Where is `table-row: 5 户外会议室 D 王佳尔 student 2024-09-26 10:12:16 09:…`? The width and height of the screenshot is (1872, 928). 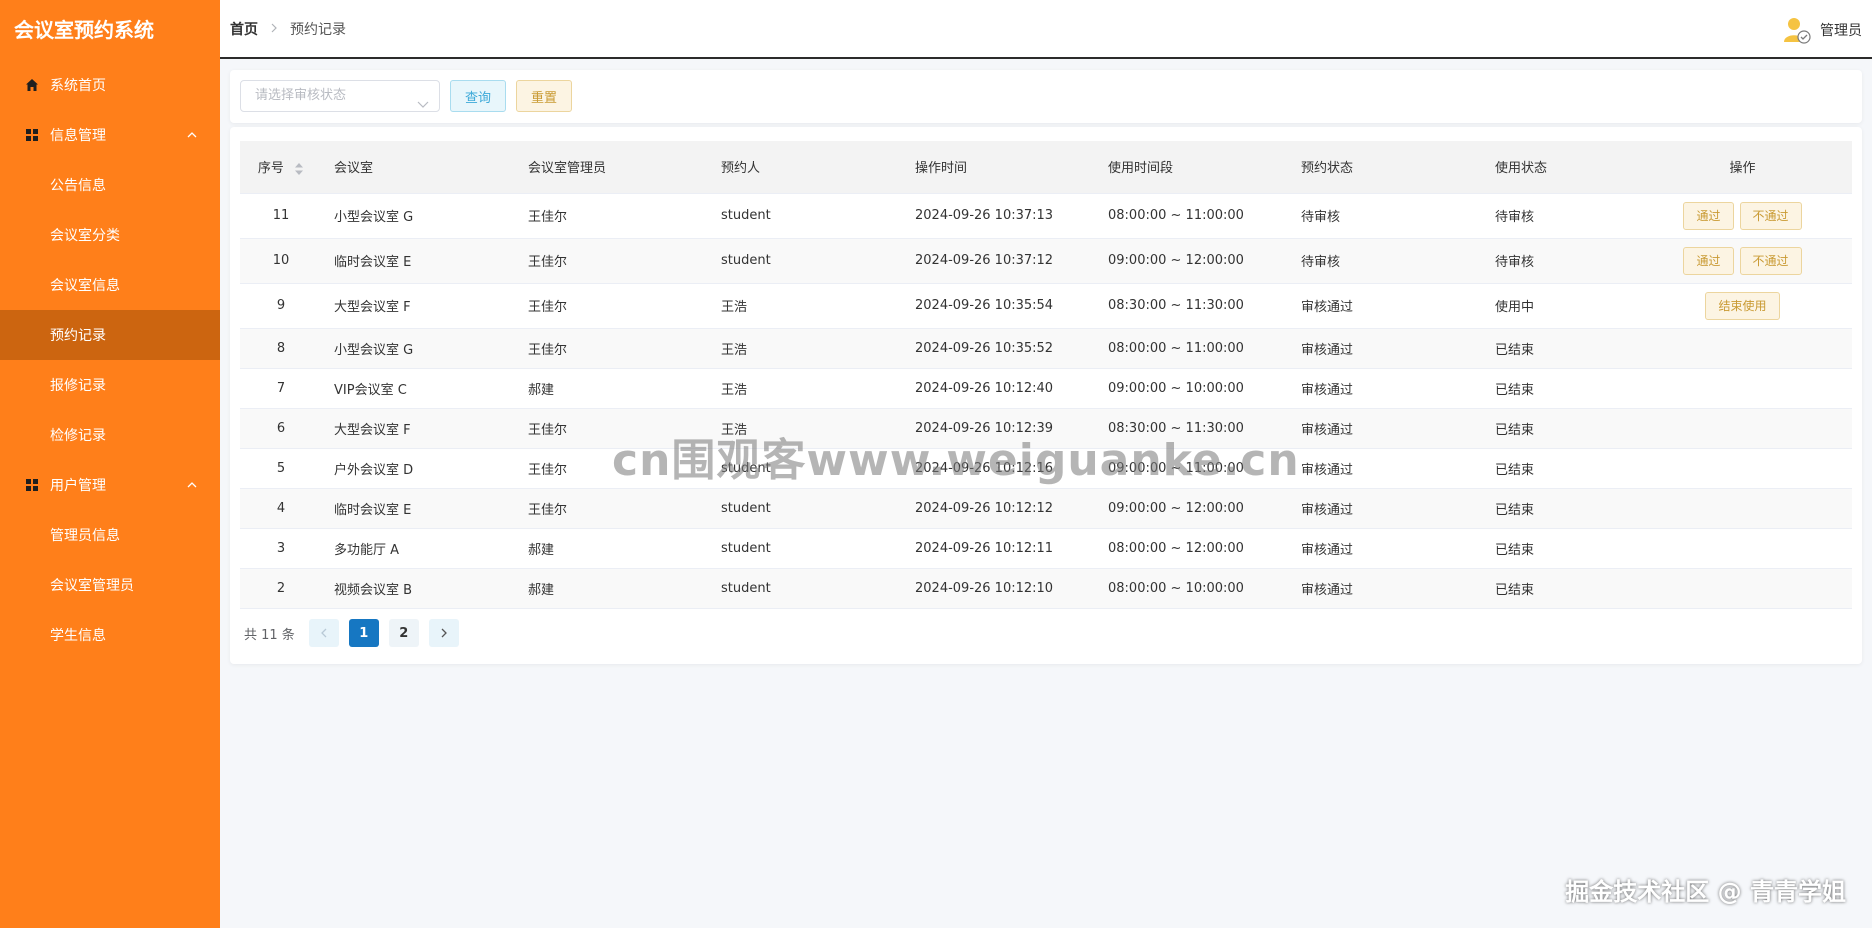 table-row: 5 户外会议室 D 王佳尔 student 2024-09-26 10:12:16 09:… is located at coordinates (1046, 468).